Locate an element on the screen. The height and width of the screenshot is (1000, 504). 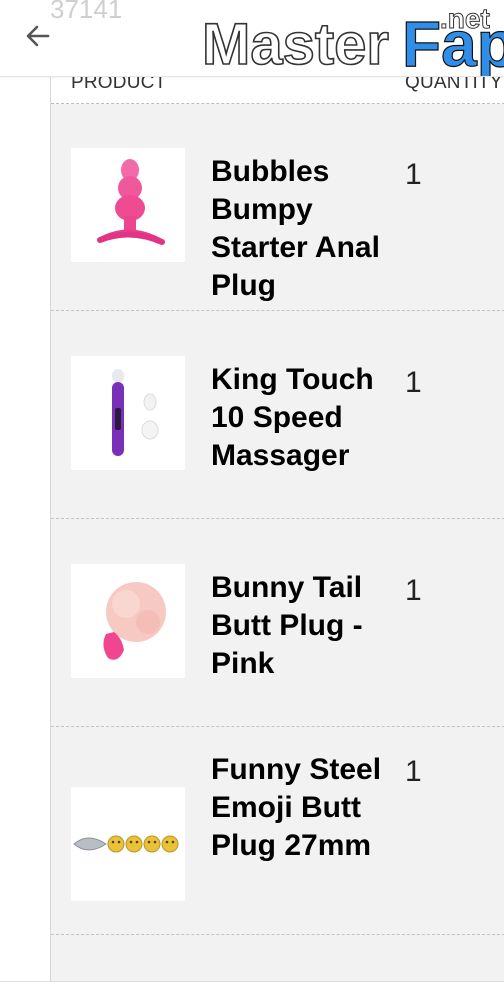
pink-bunny-tail-plug-icon is located at coordinates (134, 621).